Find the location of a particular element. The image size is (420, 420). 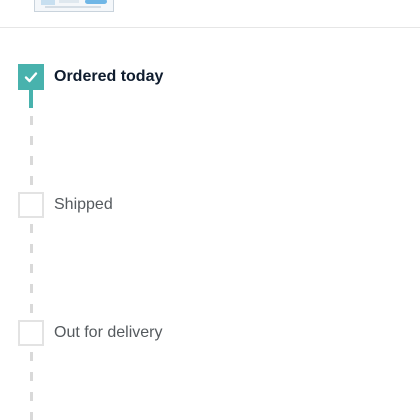

step-out-for-delivery: Out for delivery is located at coordinates (90, 333).